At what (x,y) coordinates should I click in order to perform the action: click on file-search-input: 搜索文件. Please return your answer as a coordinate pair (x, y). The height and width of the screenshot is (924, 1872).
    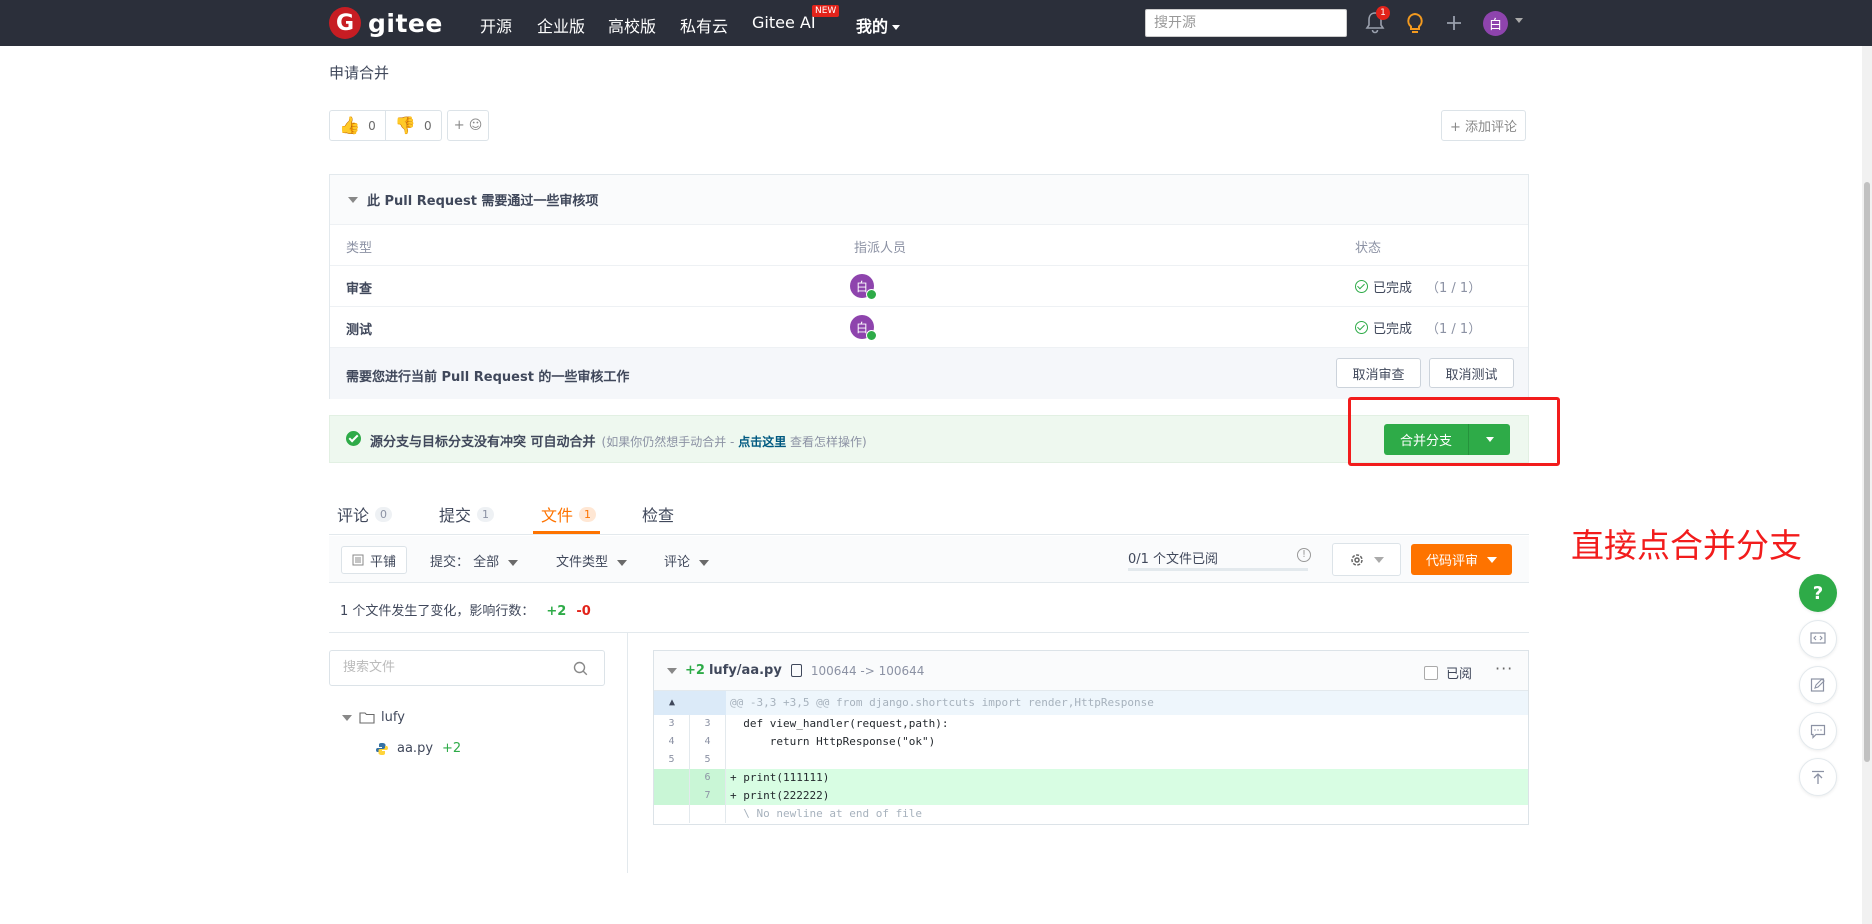
    Looking at the image, I should click on (467, 668).